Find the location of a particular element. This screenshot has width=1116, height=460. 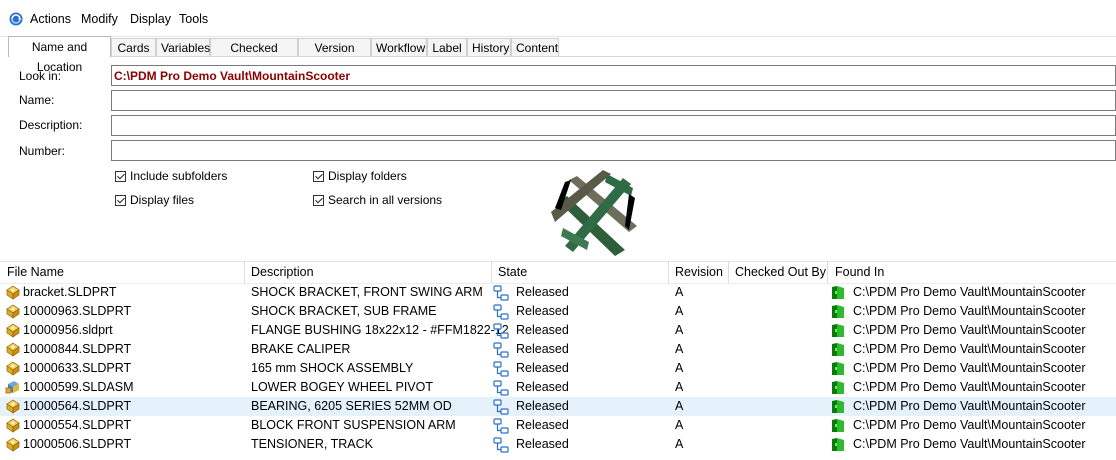

description-cell: FLANGE BUSHING 18x22x12 - #FFM1822-12 is located at coordinates (380, 330).